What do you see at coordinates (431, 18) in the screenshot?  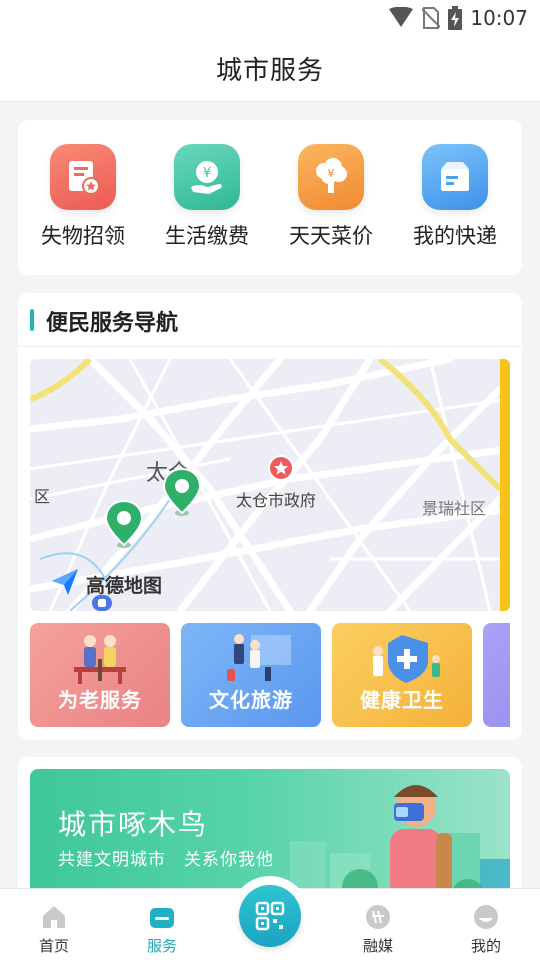 I see `no-sim-icon` at bounding box center [431, 18].